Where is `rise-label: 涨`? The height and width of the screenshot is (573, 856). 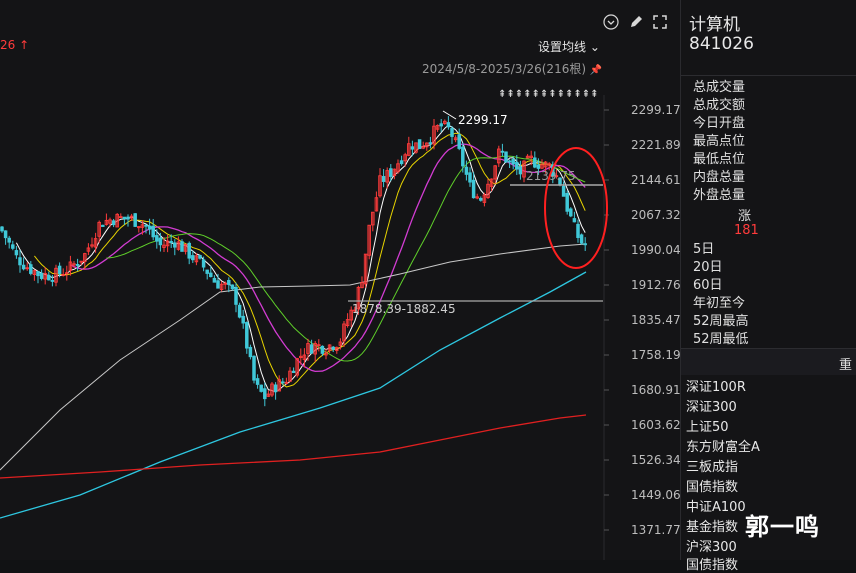 rise-label: 涨 is located at coordinates (745, 216).